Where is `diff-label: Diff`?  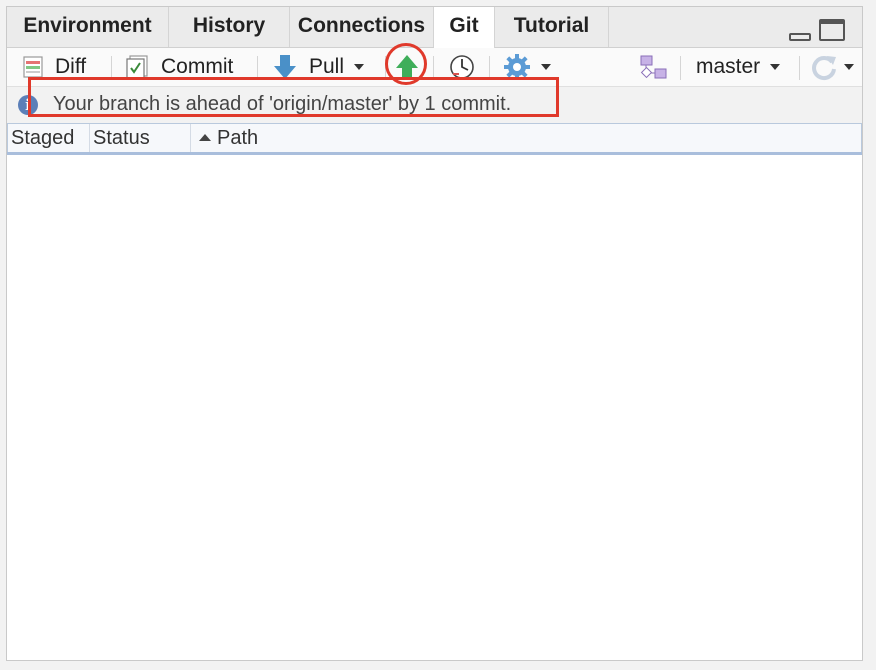 diff-label: Diff is located at coordinates (71, 66).